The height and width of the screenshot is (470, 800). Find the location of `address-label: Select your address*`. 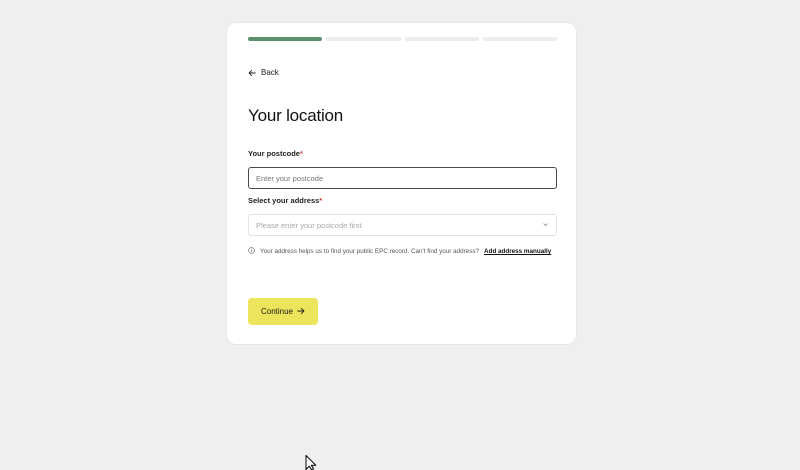

address-label: Select your address* is located at coordinates (285, 200).